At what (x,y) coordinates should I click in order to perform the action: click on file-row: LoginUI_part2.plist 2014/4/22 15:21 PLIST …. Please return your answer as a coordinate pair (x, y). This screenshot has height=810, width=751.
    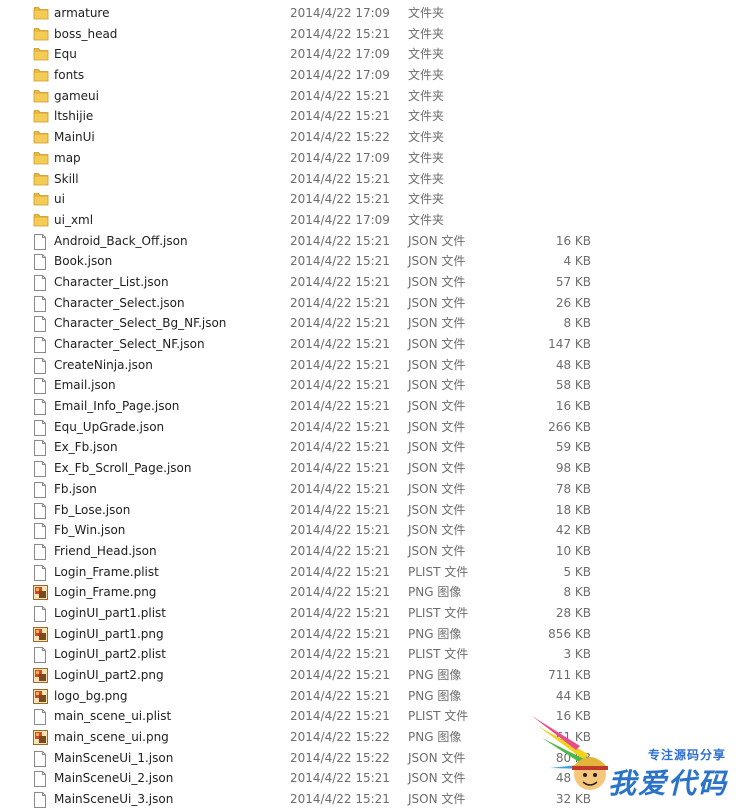
    Looking at the image, I should click on (375, 654).